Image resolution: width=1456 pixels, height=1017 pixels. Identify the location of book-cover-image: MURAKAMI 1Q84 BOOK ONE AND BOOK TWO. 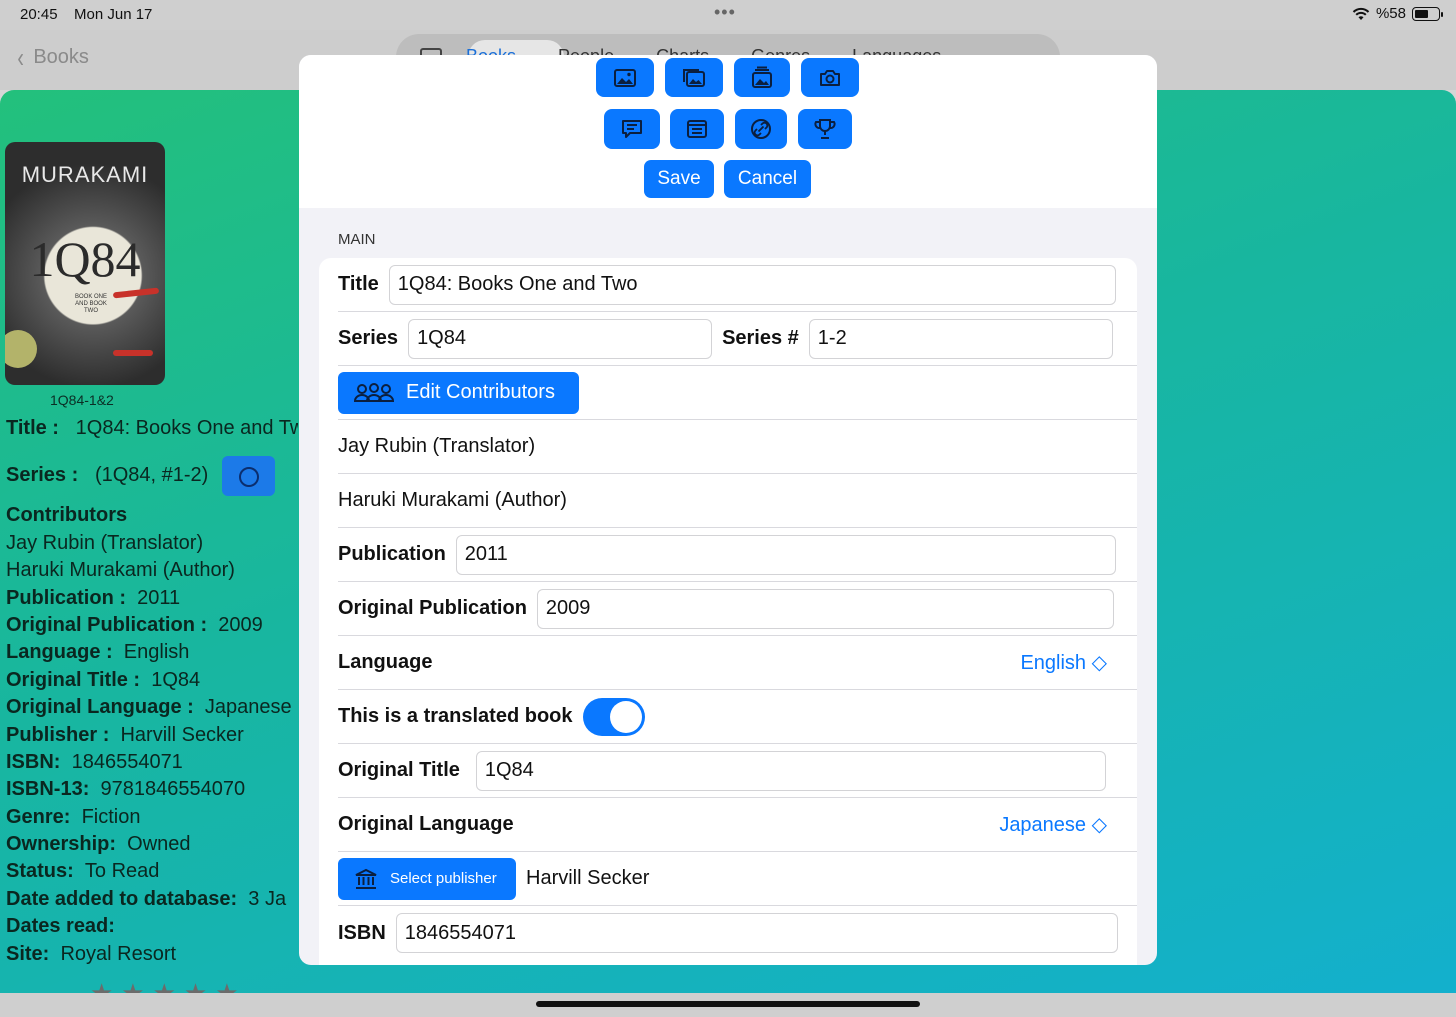
(85, 263).